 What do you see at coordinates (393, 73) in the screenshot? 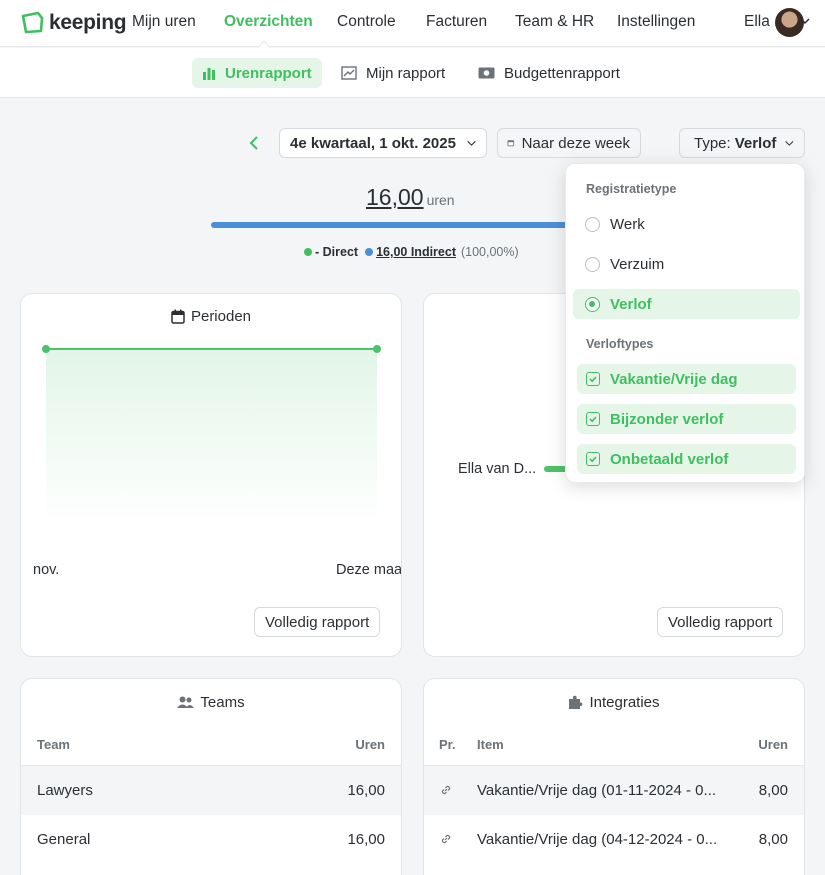
I see `tab-mijn-rapport: Mijn rapport` at bounding box center [393, 73].